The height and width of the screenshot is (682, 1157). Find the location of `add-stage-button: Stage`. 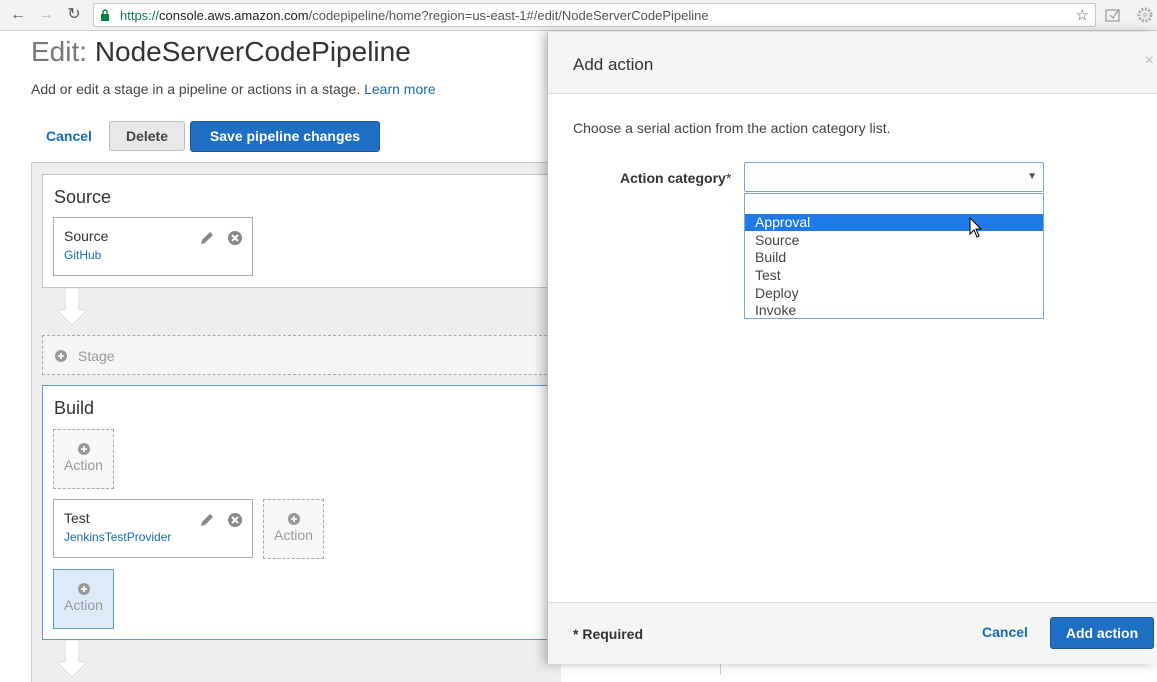

add-stage-button: Stage is located at coordinates (312, 355).